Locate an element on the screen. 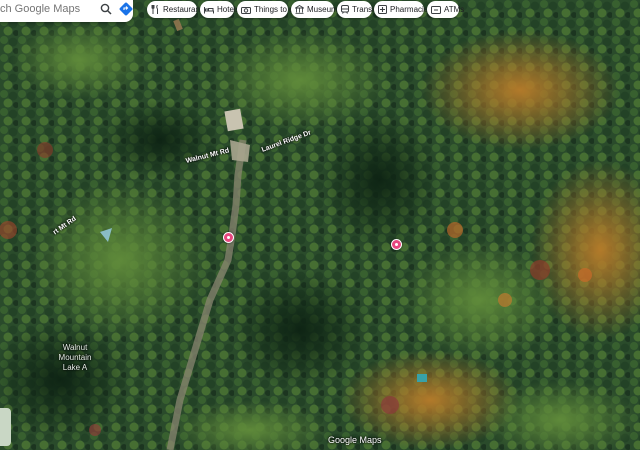 Image resolution: width=640 pixels, height=450 pixels. fork-knife-icon is located at coordinates (155, 10).